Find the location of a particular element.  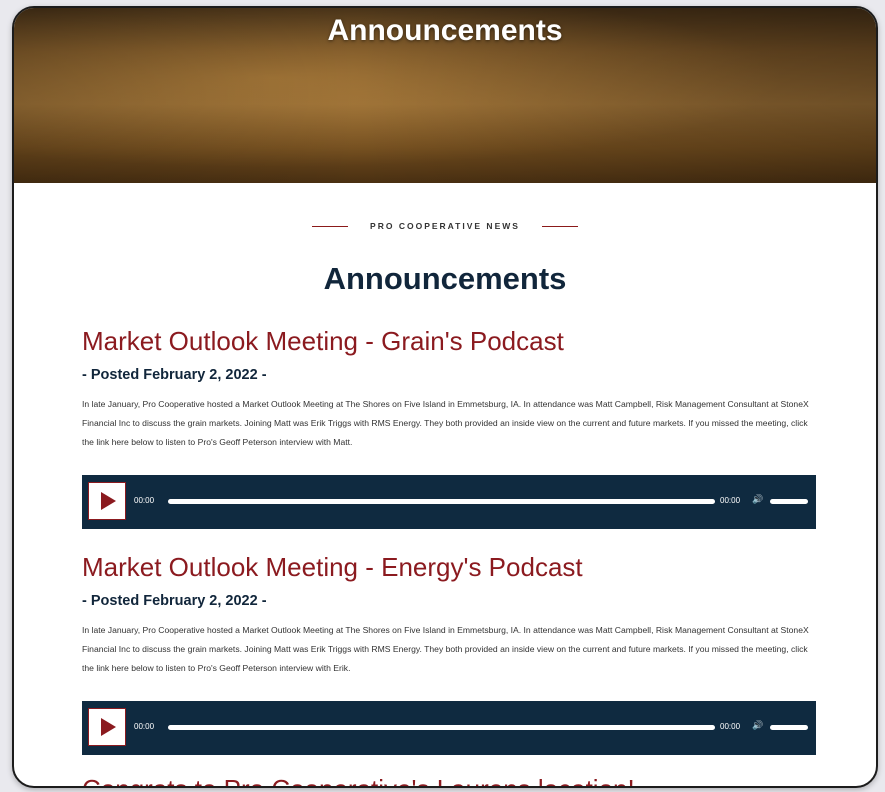

eyebrow-text: PRO COOPERATIVE NEWS is located at coordinates (445, 226).